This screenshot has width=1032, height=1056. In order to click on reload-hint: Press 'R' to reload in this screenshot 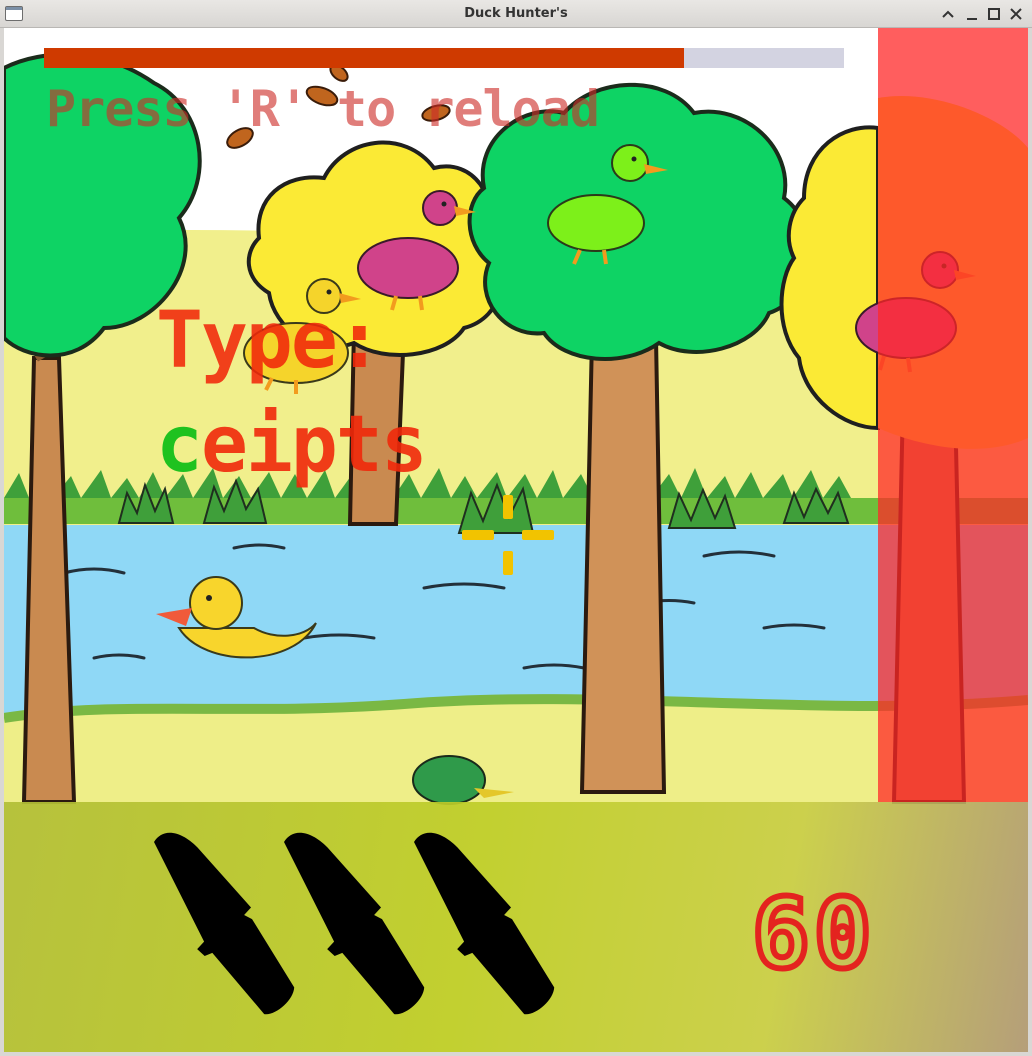, I will do `click(323, 109)`.